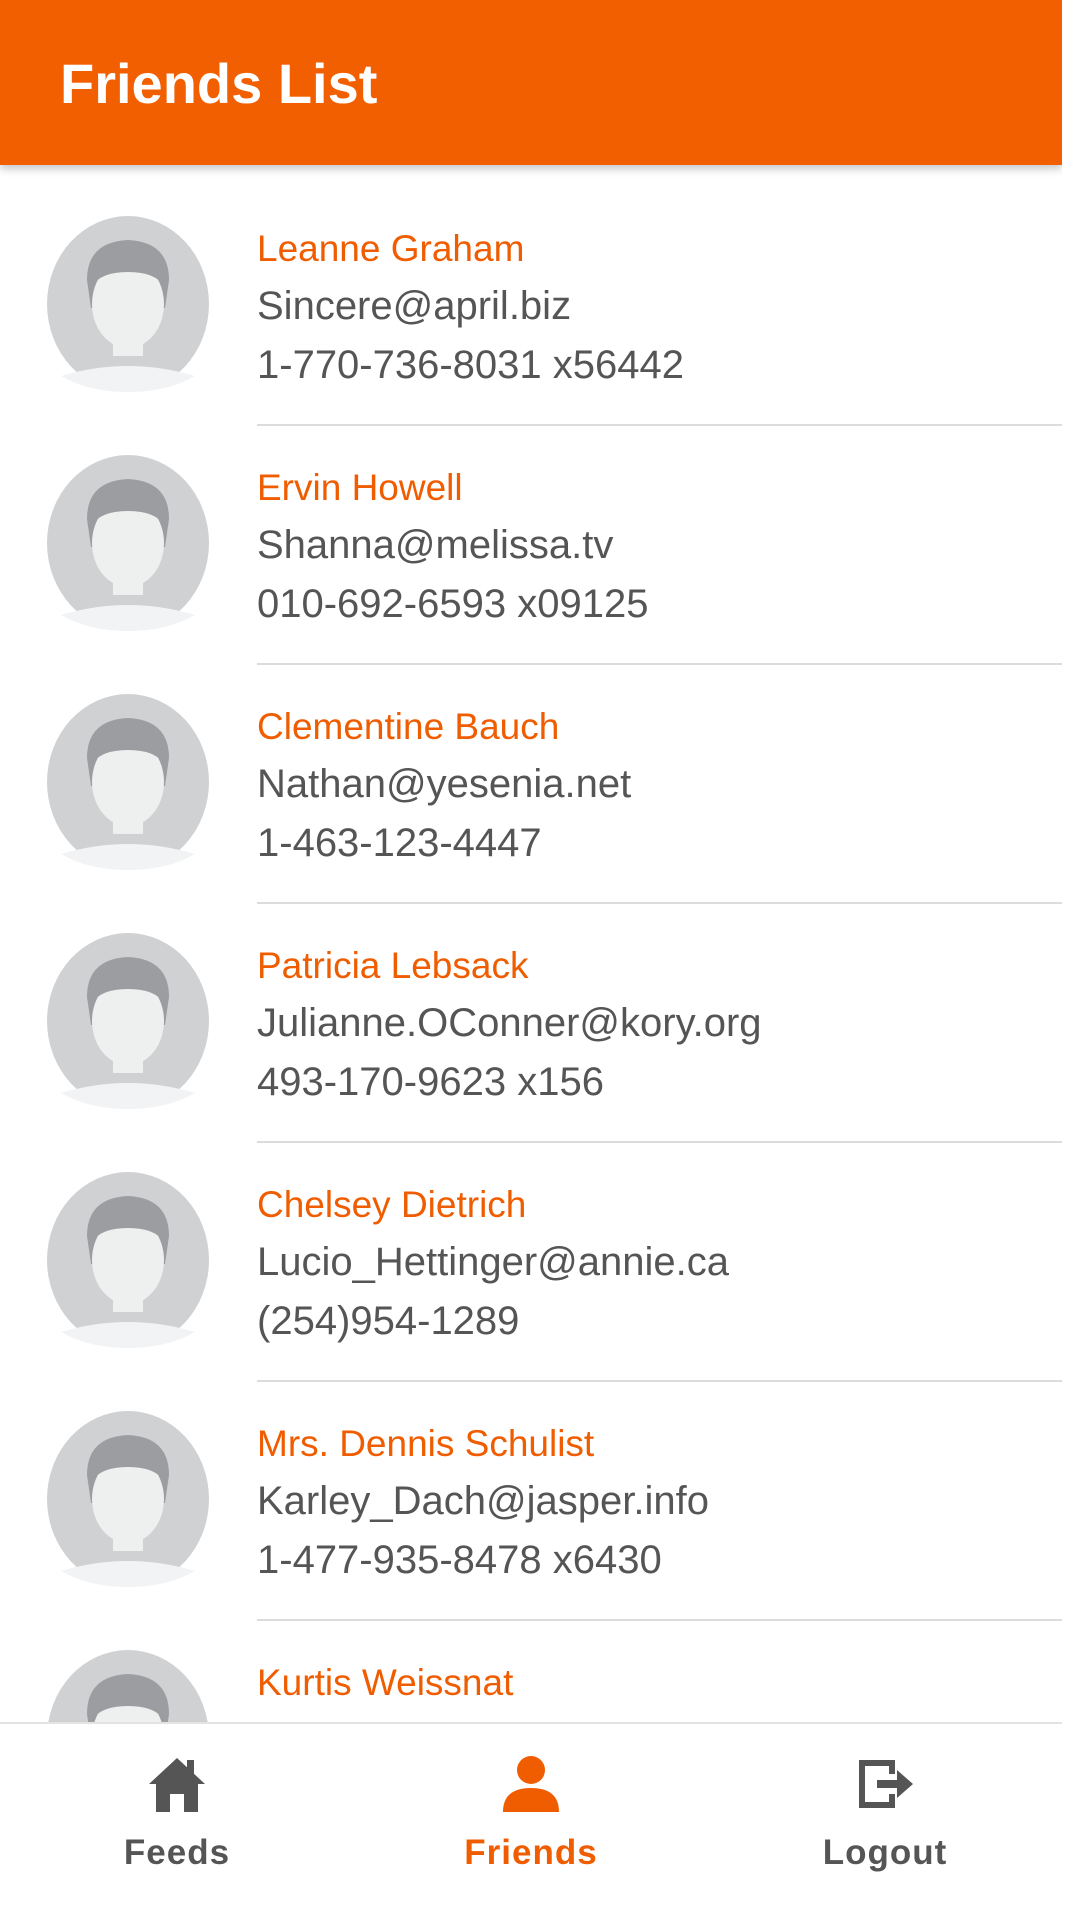  Describe the element at coordinates (414, 306) in the screenshot. I see `friend-email: Sincere@april.biz` at that location.